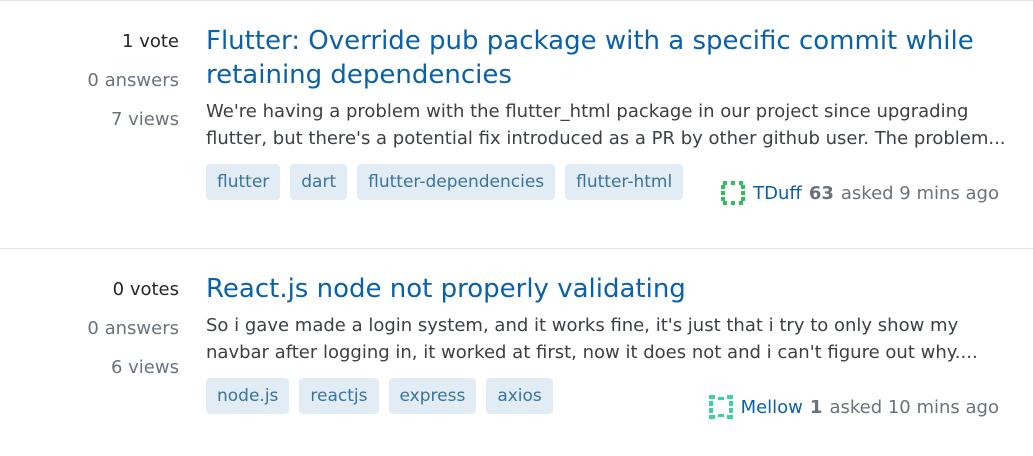 The width and height of the screenshot is (1033, 456). Describe the element at coordinates (150, 41) in the screenshot. I see `vote-count: 1 vote` at that location.